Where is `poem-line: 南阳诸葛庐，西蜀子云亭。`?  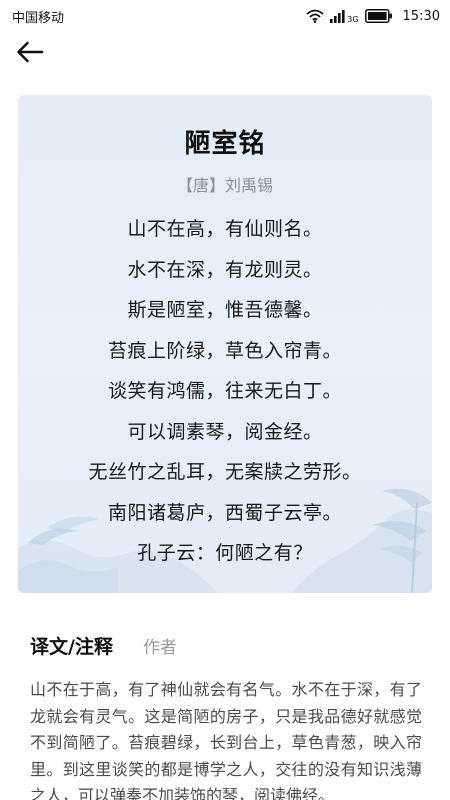
poem-line: 南阳诸葛庐，西蜀子云亭。 is located at coordinates (224, 512).